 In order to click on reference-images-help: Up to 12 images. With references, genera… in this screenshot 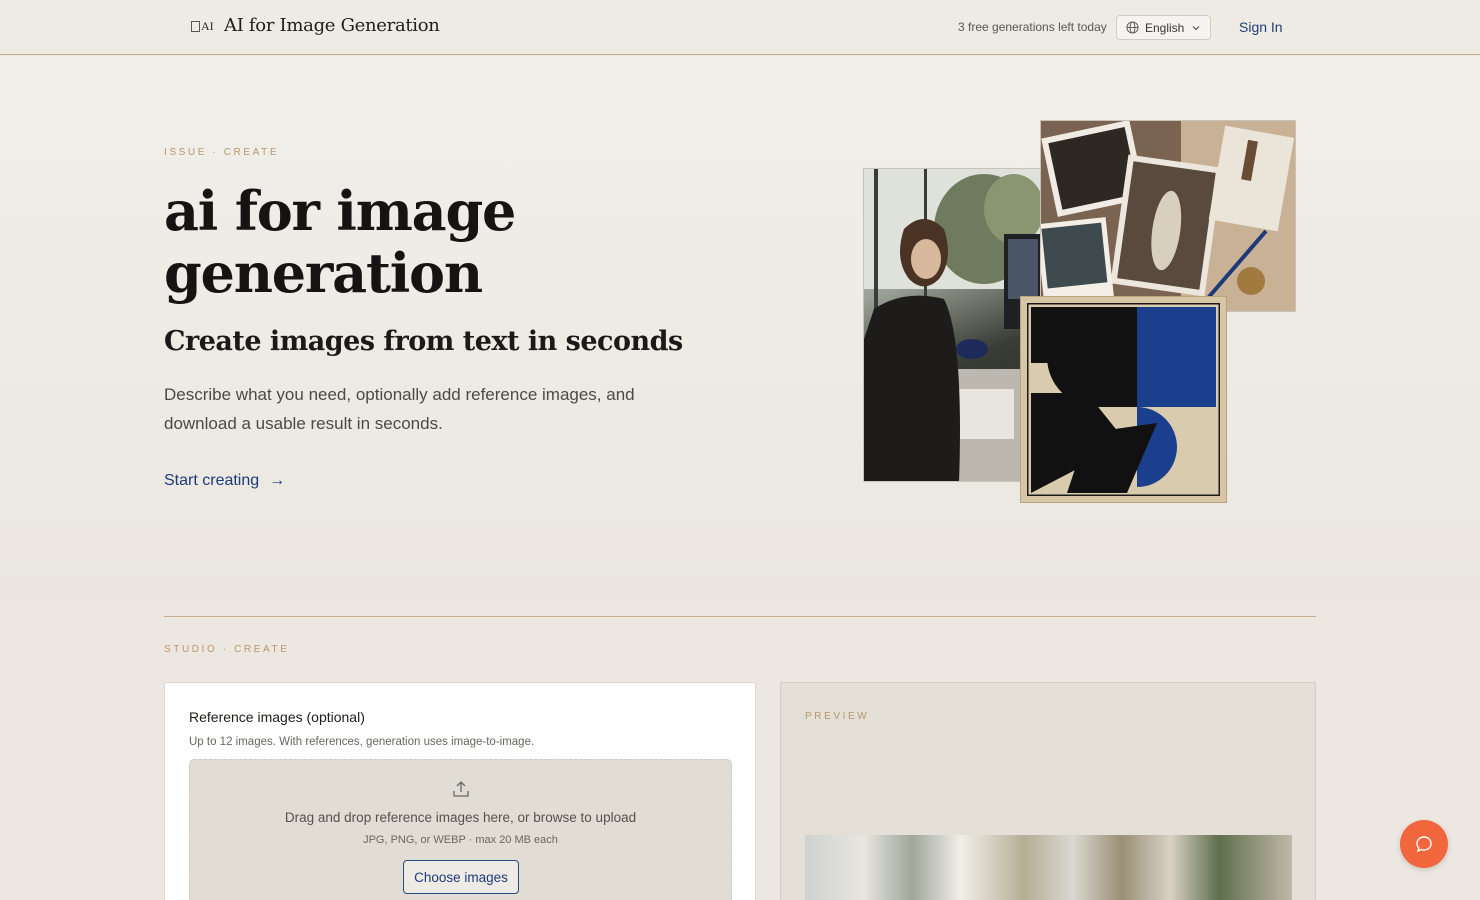, I will do `click(362, 742)`.